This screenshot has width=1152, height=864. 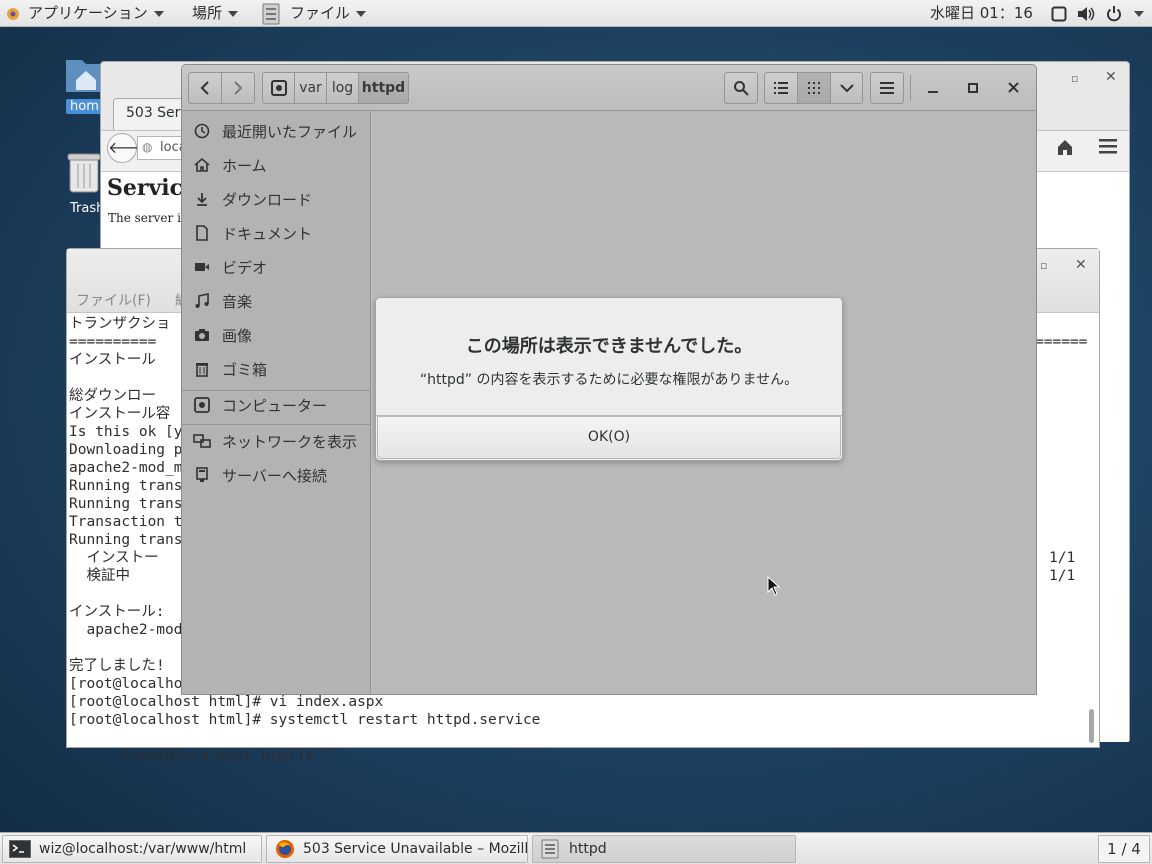 I want to click on workspace-switcher: 1 / 4, so click(x=1124, y=849).